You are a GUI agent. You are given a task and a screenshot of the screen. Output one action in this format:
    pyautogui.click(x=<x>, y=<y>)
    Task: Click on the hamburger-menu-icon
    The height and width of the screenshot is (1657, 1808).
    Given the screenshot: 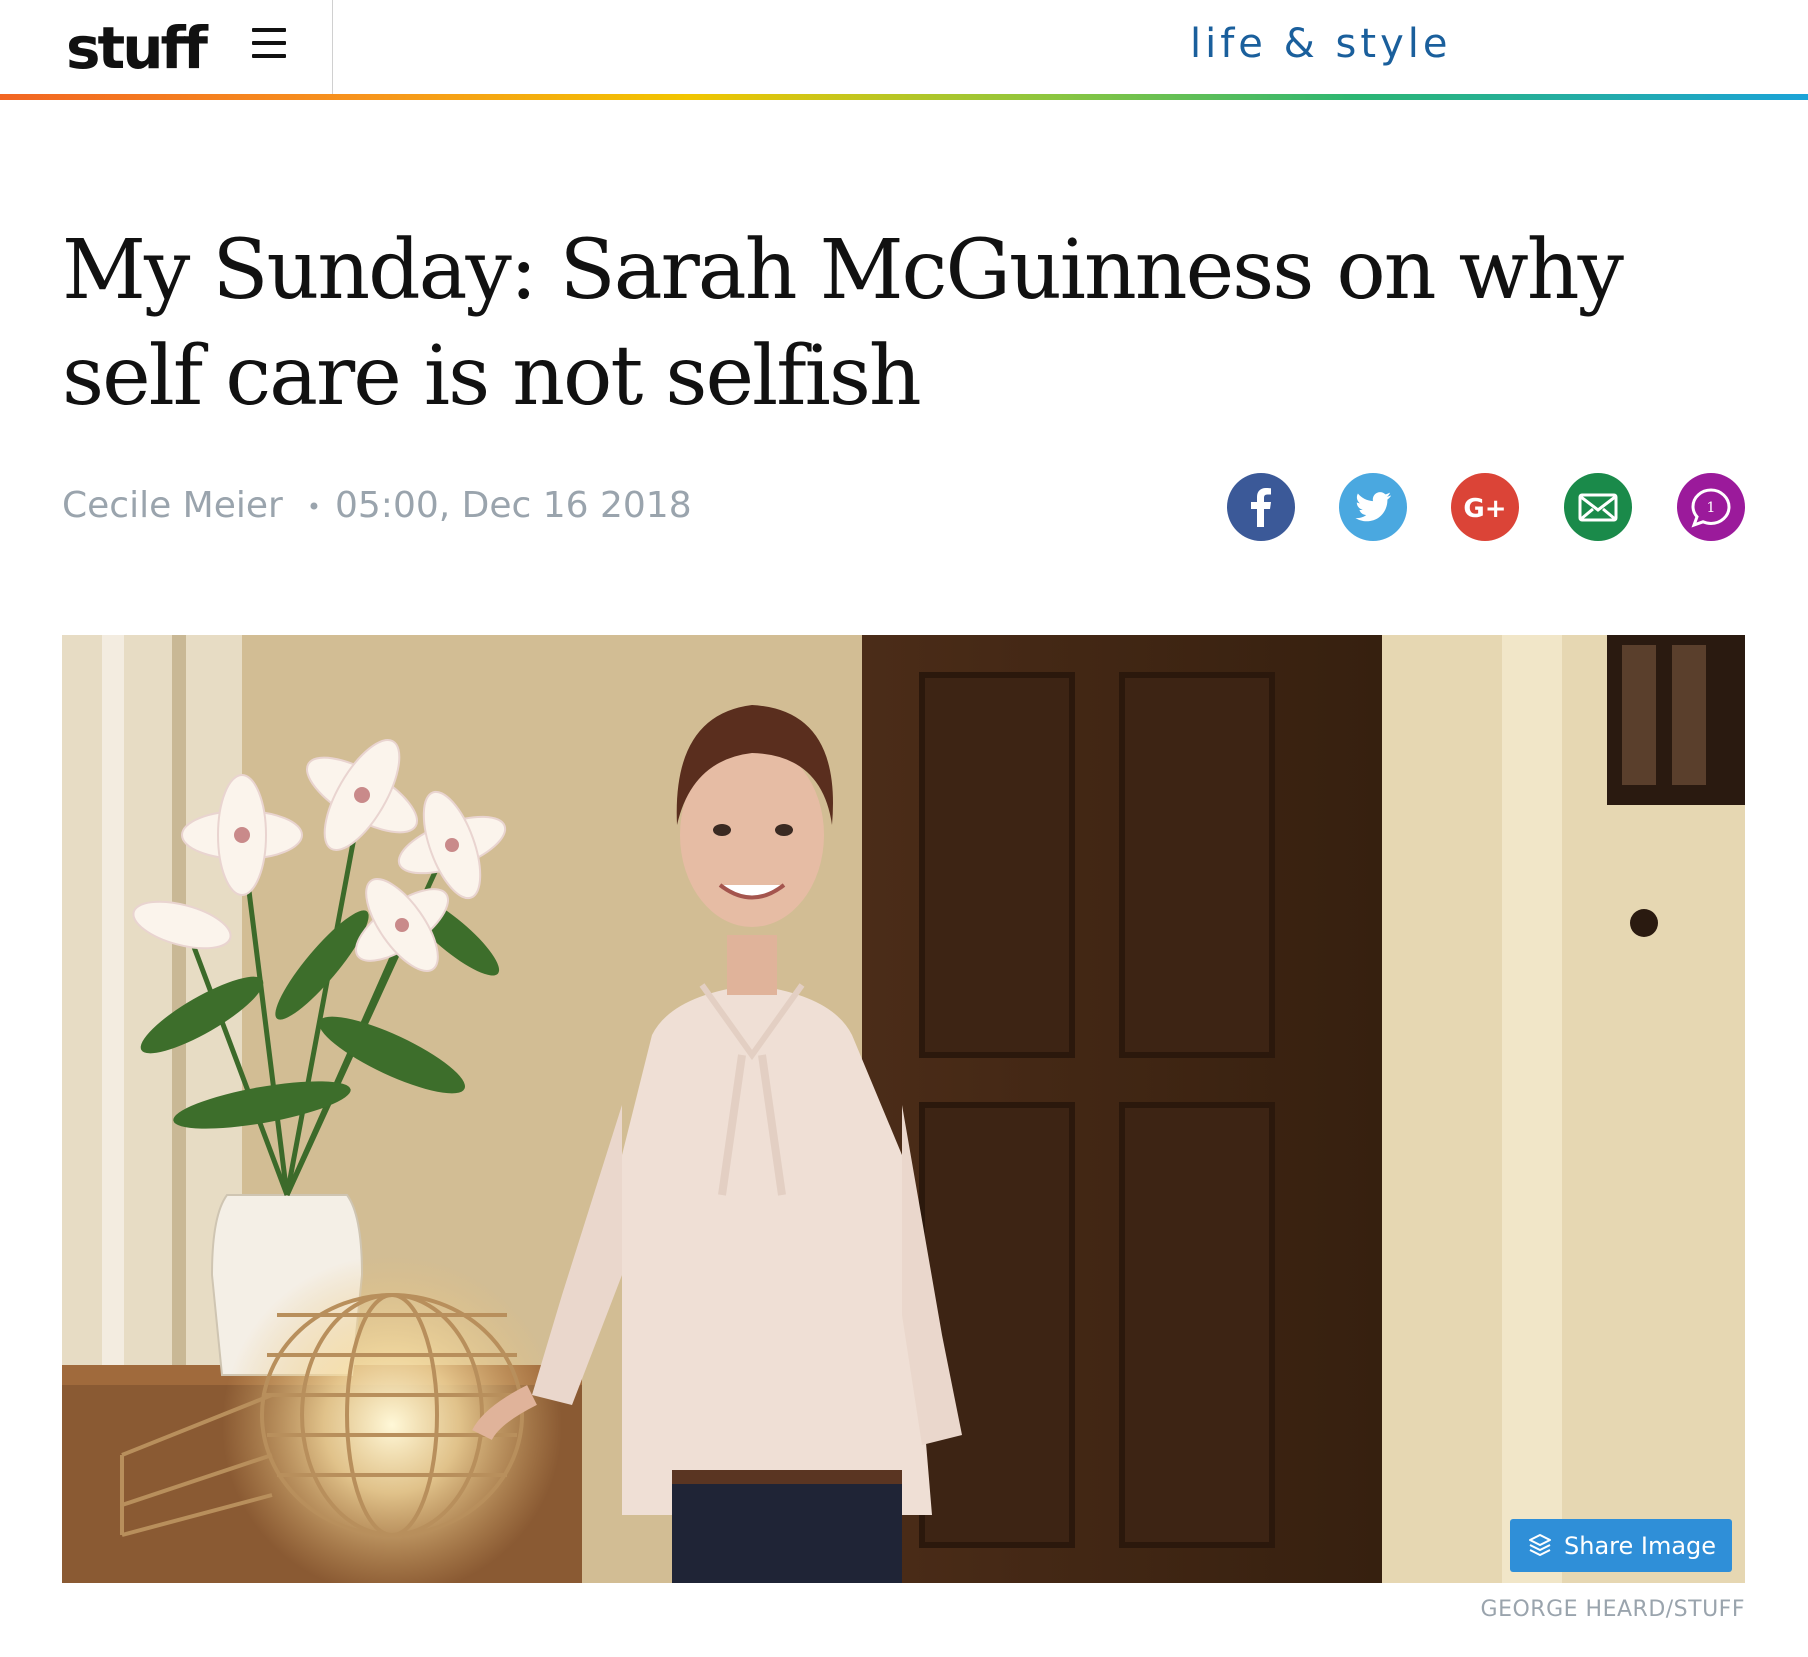 What is the action you would take?
    pyautogui.click(x=269, y=43)
    